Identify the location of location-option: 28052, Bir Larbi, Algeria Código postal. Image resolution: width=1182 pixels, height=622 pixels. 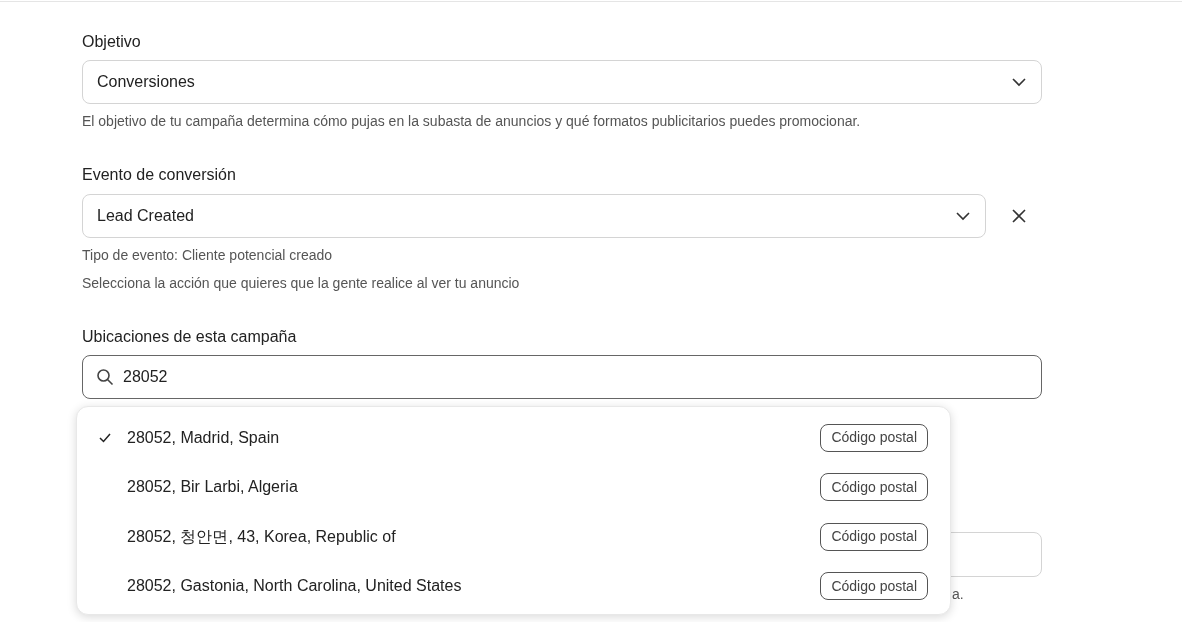
(513, 487).